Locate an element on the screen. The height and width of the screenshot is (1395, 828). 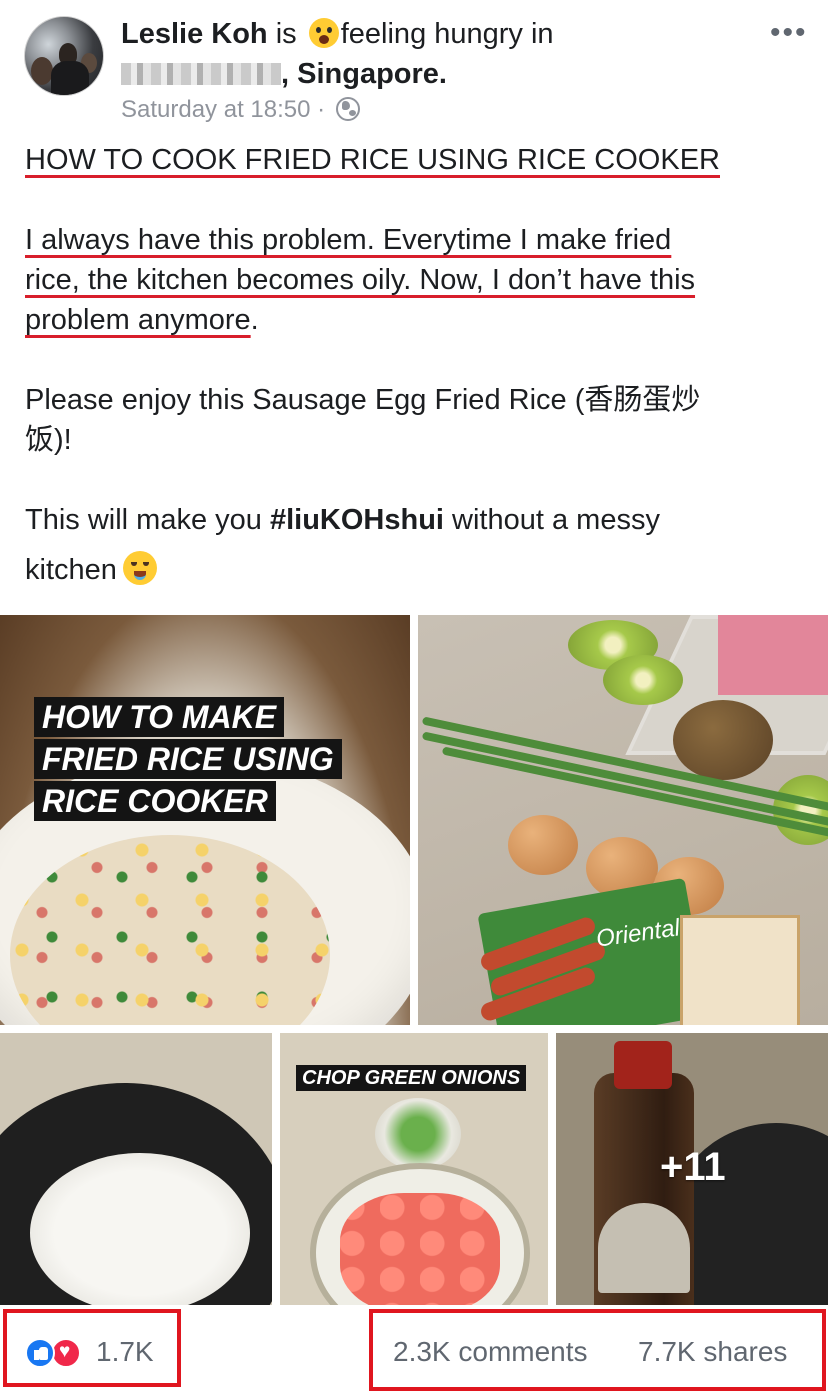
body-line-3-end: . is located at coordinates (254, 320).